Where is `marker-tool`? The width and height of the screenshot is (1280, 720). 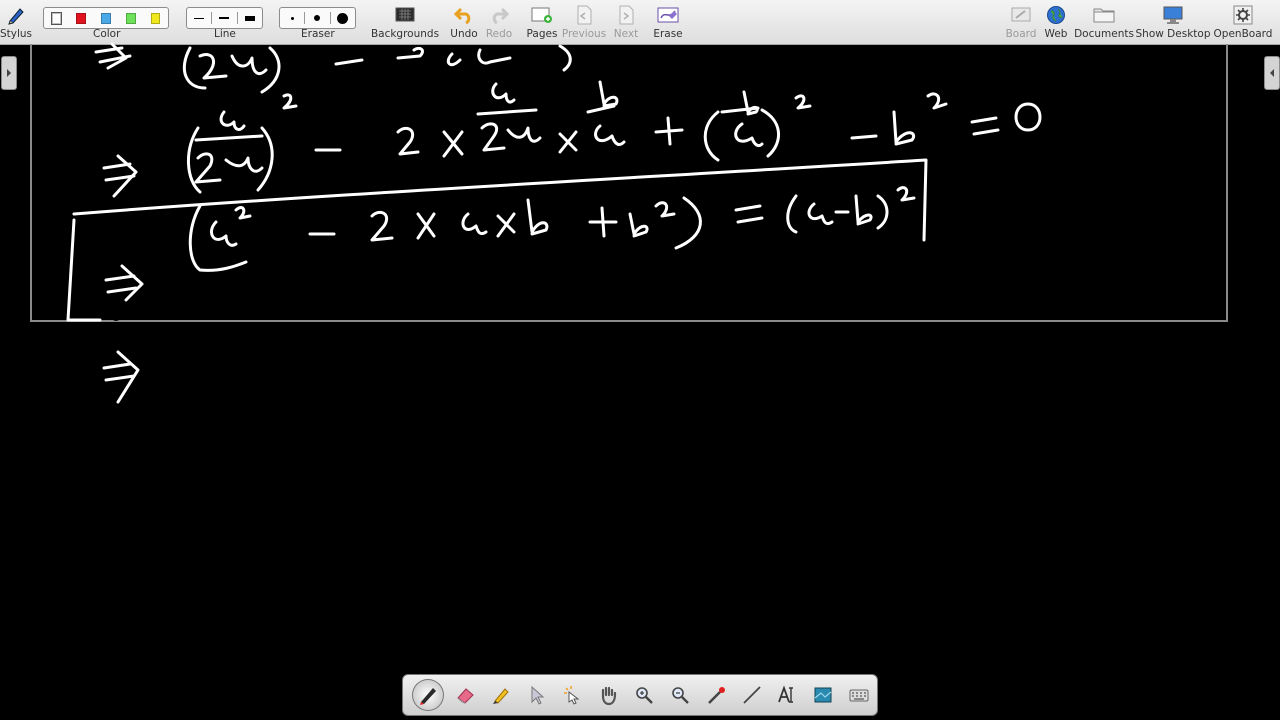
marker-tool is located at coordinates (501, 695).